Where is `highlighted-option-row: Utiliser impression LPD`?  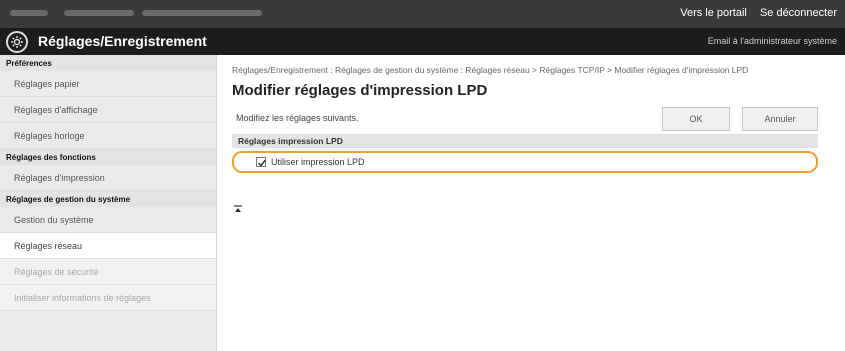
highlighted-option-row: Utiliser impression LPD is located at coordinates (525, 162).